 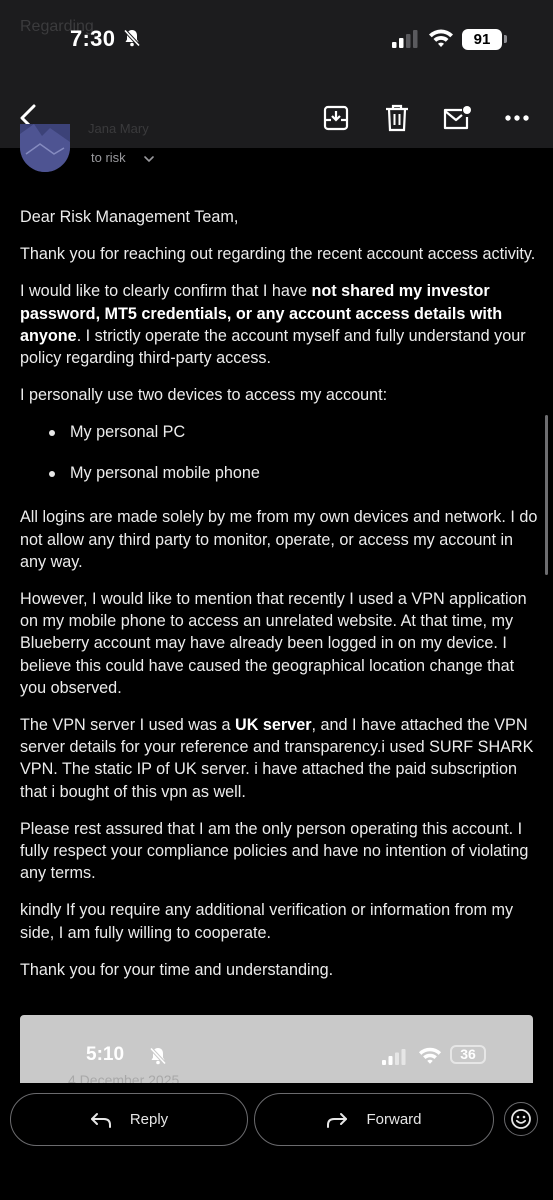 I want to click on emoji-reaction-button, so click(x=521, y=1119).